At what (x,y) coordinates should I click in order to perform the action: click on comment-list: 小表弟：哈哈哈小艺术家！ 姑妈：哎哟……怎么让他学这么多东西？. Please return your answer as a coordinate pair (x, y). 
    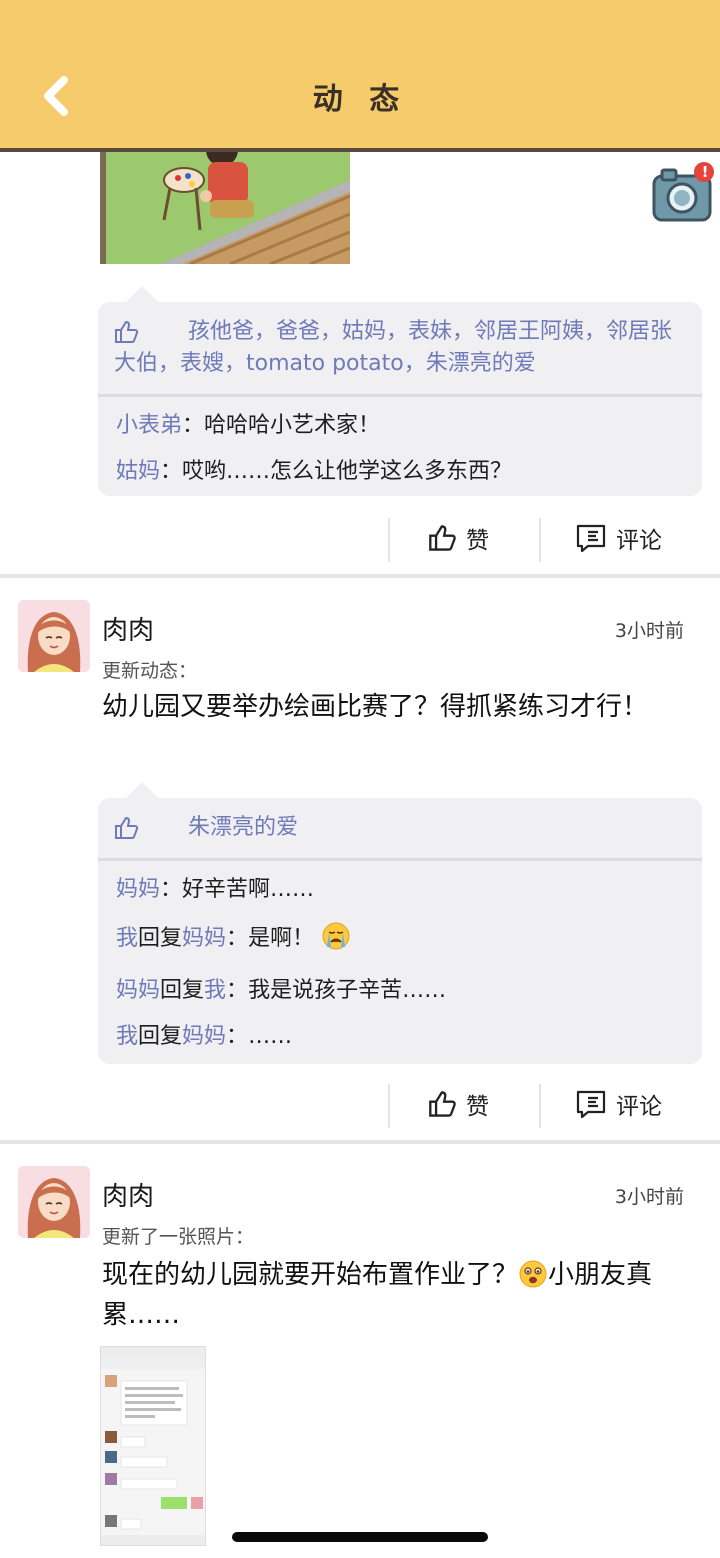
    Looking at the image, I should click on (400, 450).